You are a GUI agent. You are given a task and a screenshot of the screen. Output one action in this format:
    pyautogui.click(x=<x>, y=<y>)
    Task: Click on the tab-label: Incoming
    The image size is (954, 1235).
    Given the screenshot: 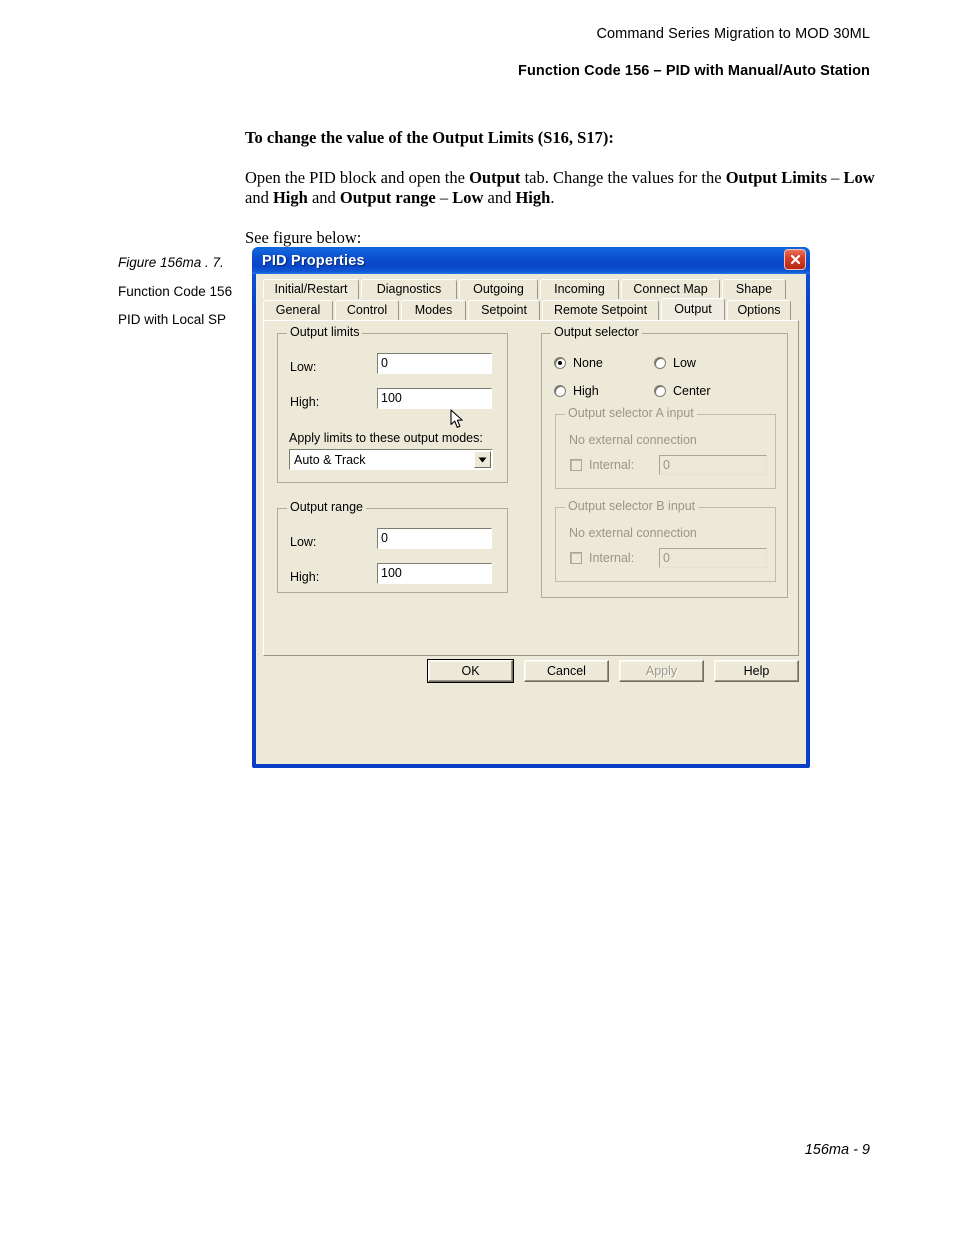 What is the action you would take?
    pyautogui.click(x=579, y=289)
    